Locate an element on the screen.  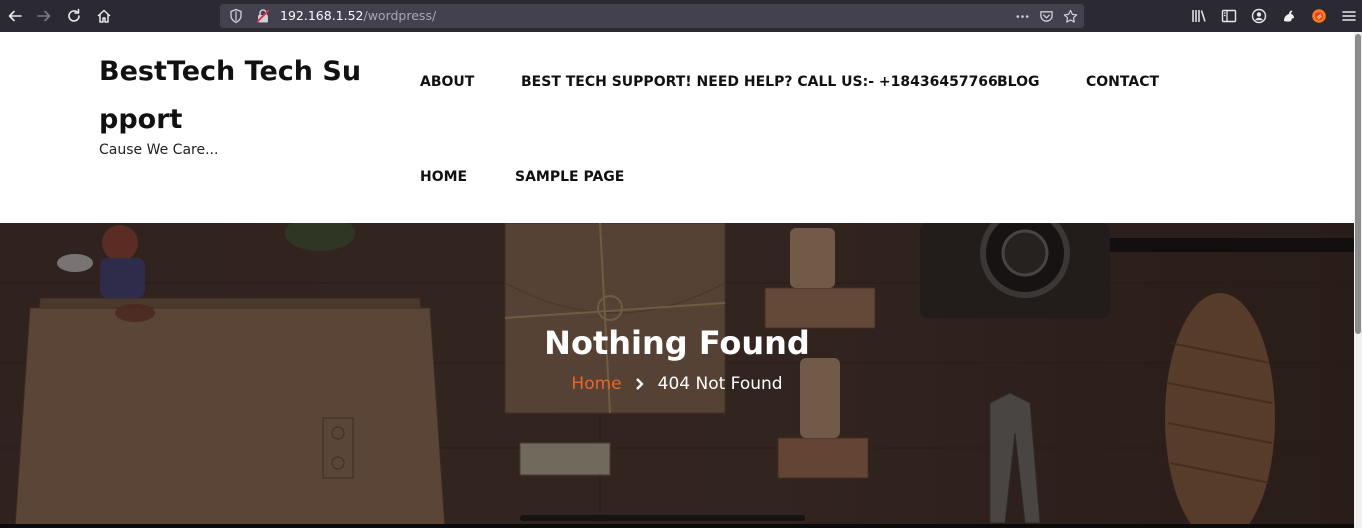
firefox-addon-icon is located at coordinates (1319, 16).